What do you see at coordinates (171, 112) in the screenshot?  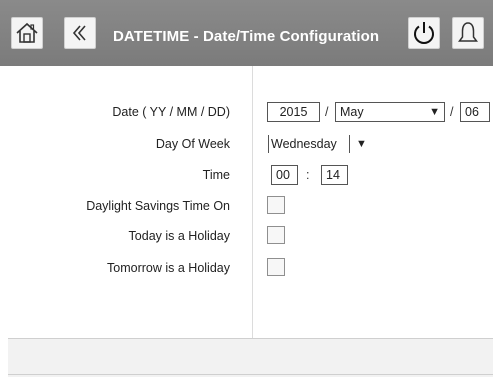 I see `date-label: Date ( YY / MM / DD)` at bounding box center [171, 112].